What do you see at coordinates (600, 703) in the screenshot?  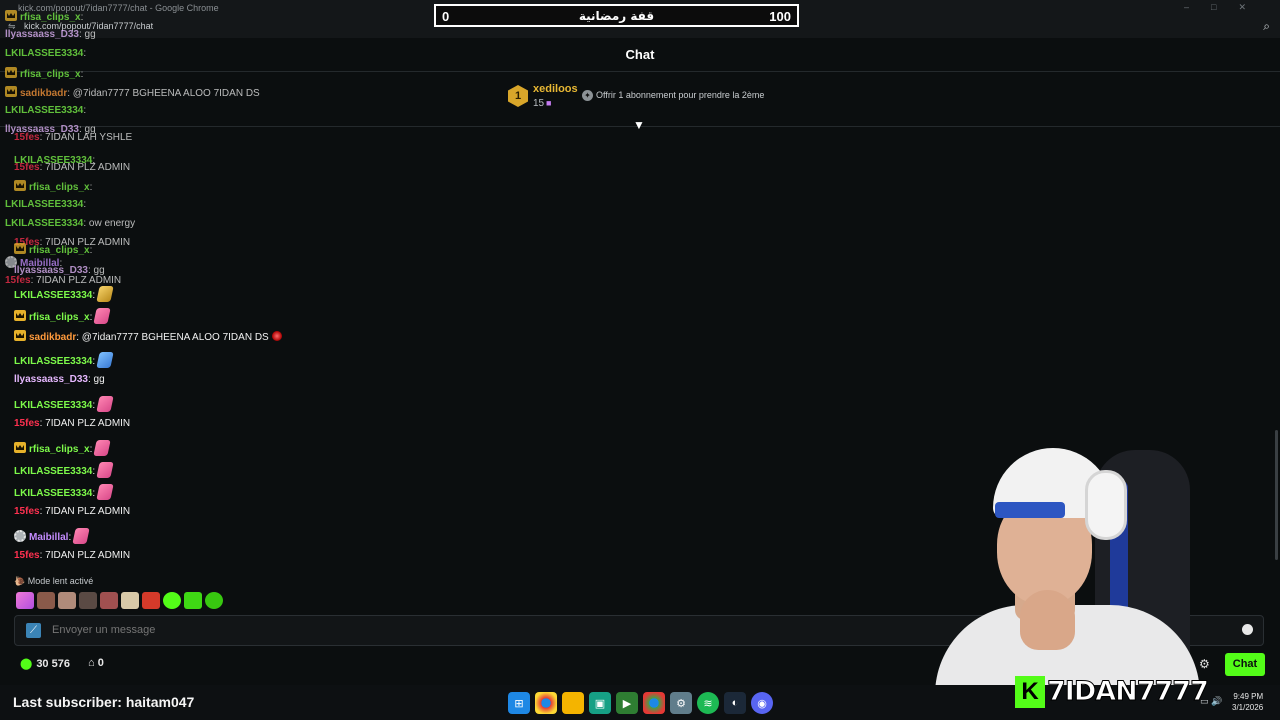 I see `obs-app-icon: ▣` at bounding box center [600, 703].